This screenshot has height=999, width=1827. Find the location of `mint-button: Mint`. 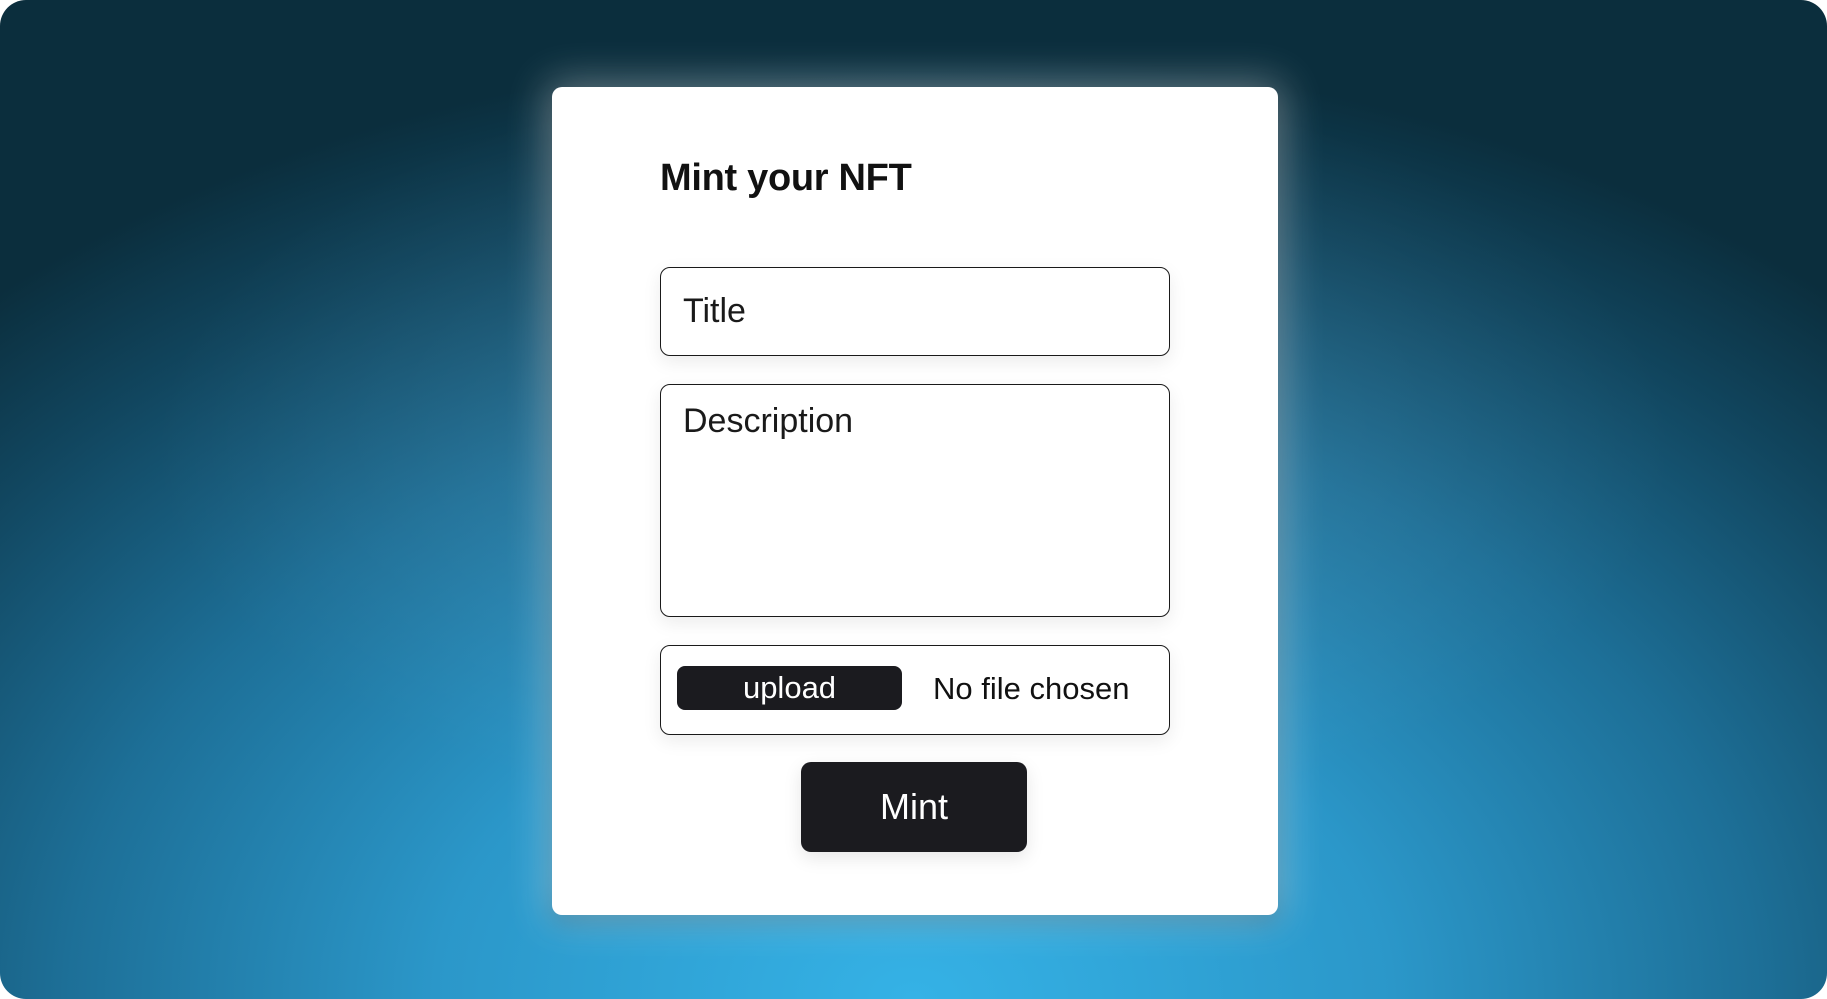

mint-button: Mint is located at coordinates (914, 807).